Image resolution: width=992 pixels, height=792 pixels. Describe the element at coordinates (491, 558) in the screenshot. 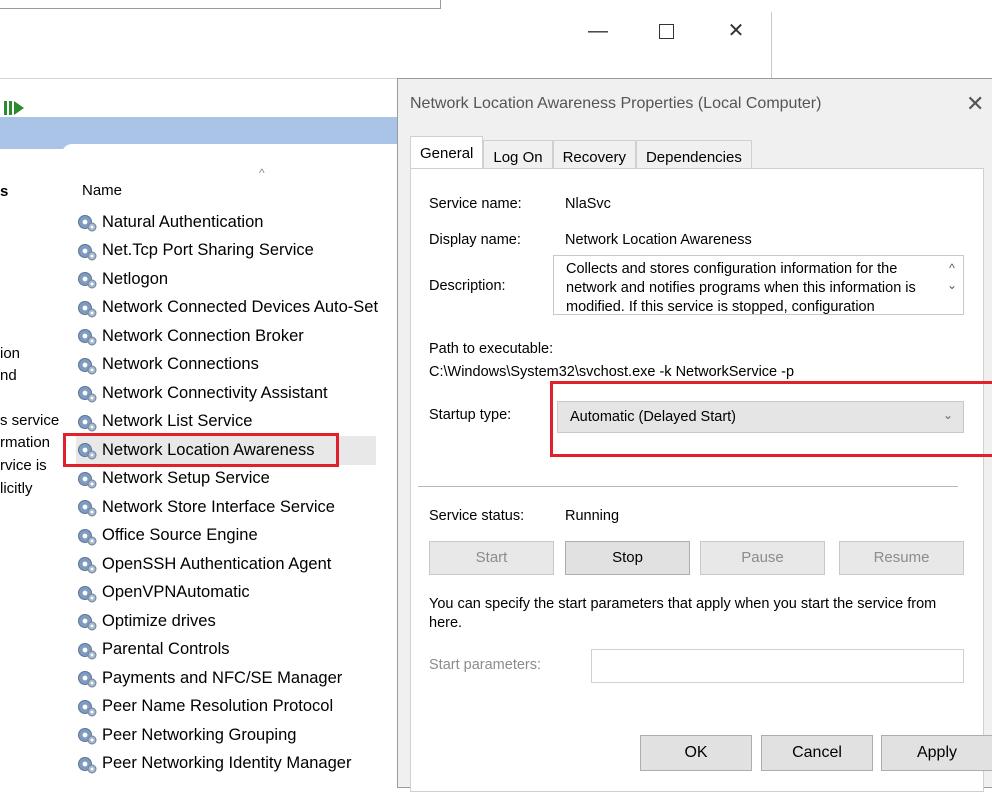

I see `start-button: Start` at that location.